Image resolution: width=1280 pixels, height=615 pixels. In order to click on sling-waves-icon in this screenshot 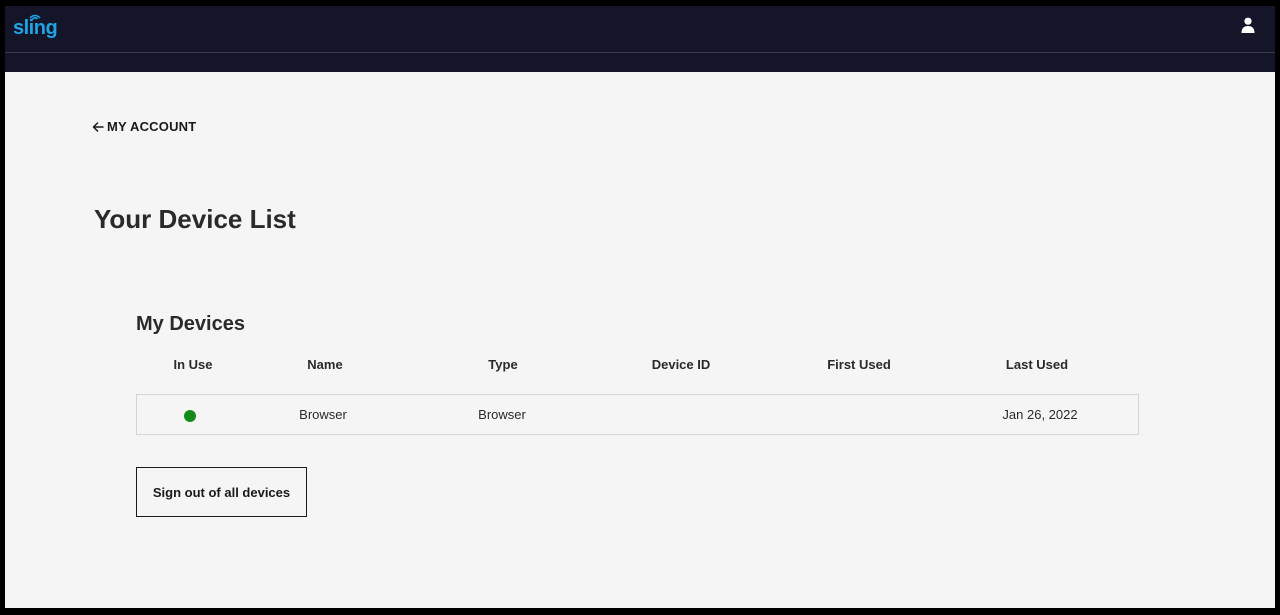, I will do `click(35, 17)`.